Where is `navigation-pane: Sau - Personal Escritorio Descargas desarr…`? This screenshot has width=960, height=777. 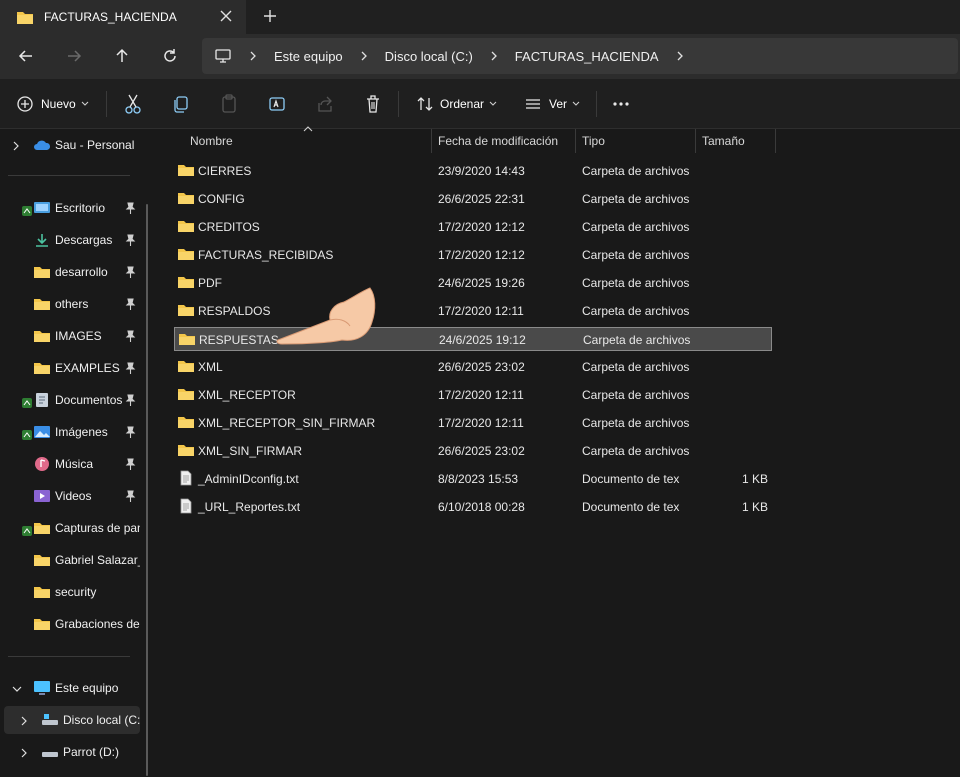 navigation-pane: Sau - Personal Escritorio Descargas desarr… is located at coordinates (79, 453).